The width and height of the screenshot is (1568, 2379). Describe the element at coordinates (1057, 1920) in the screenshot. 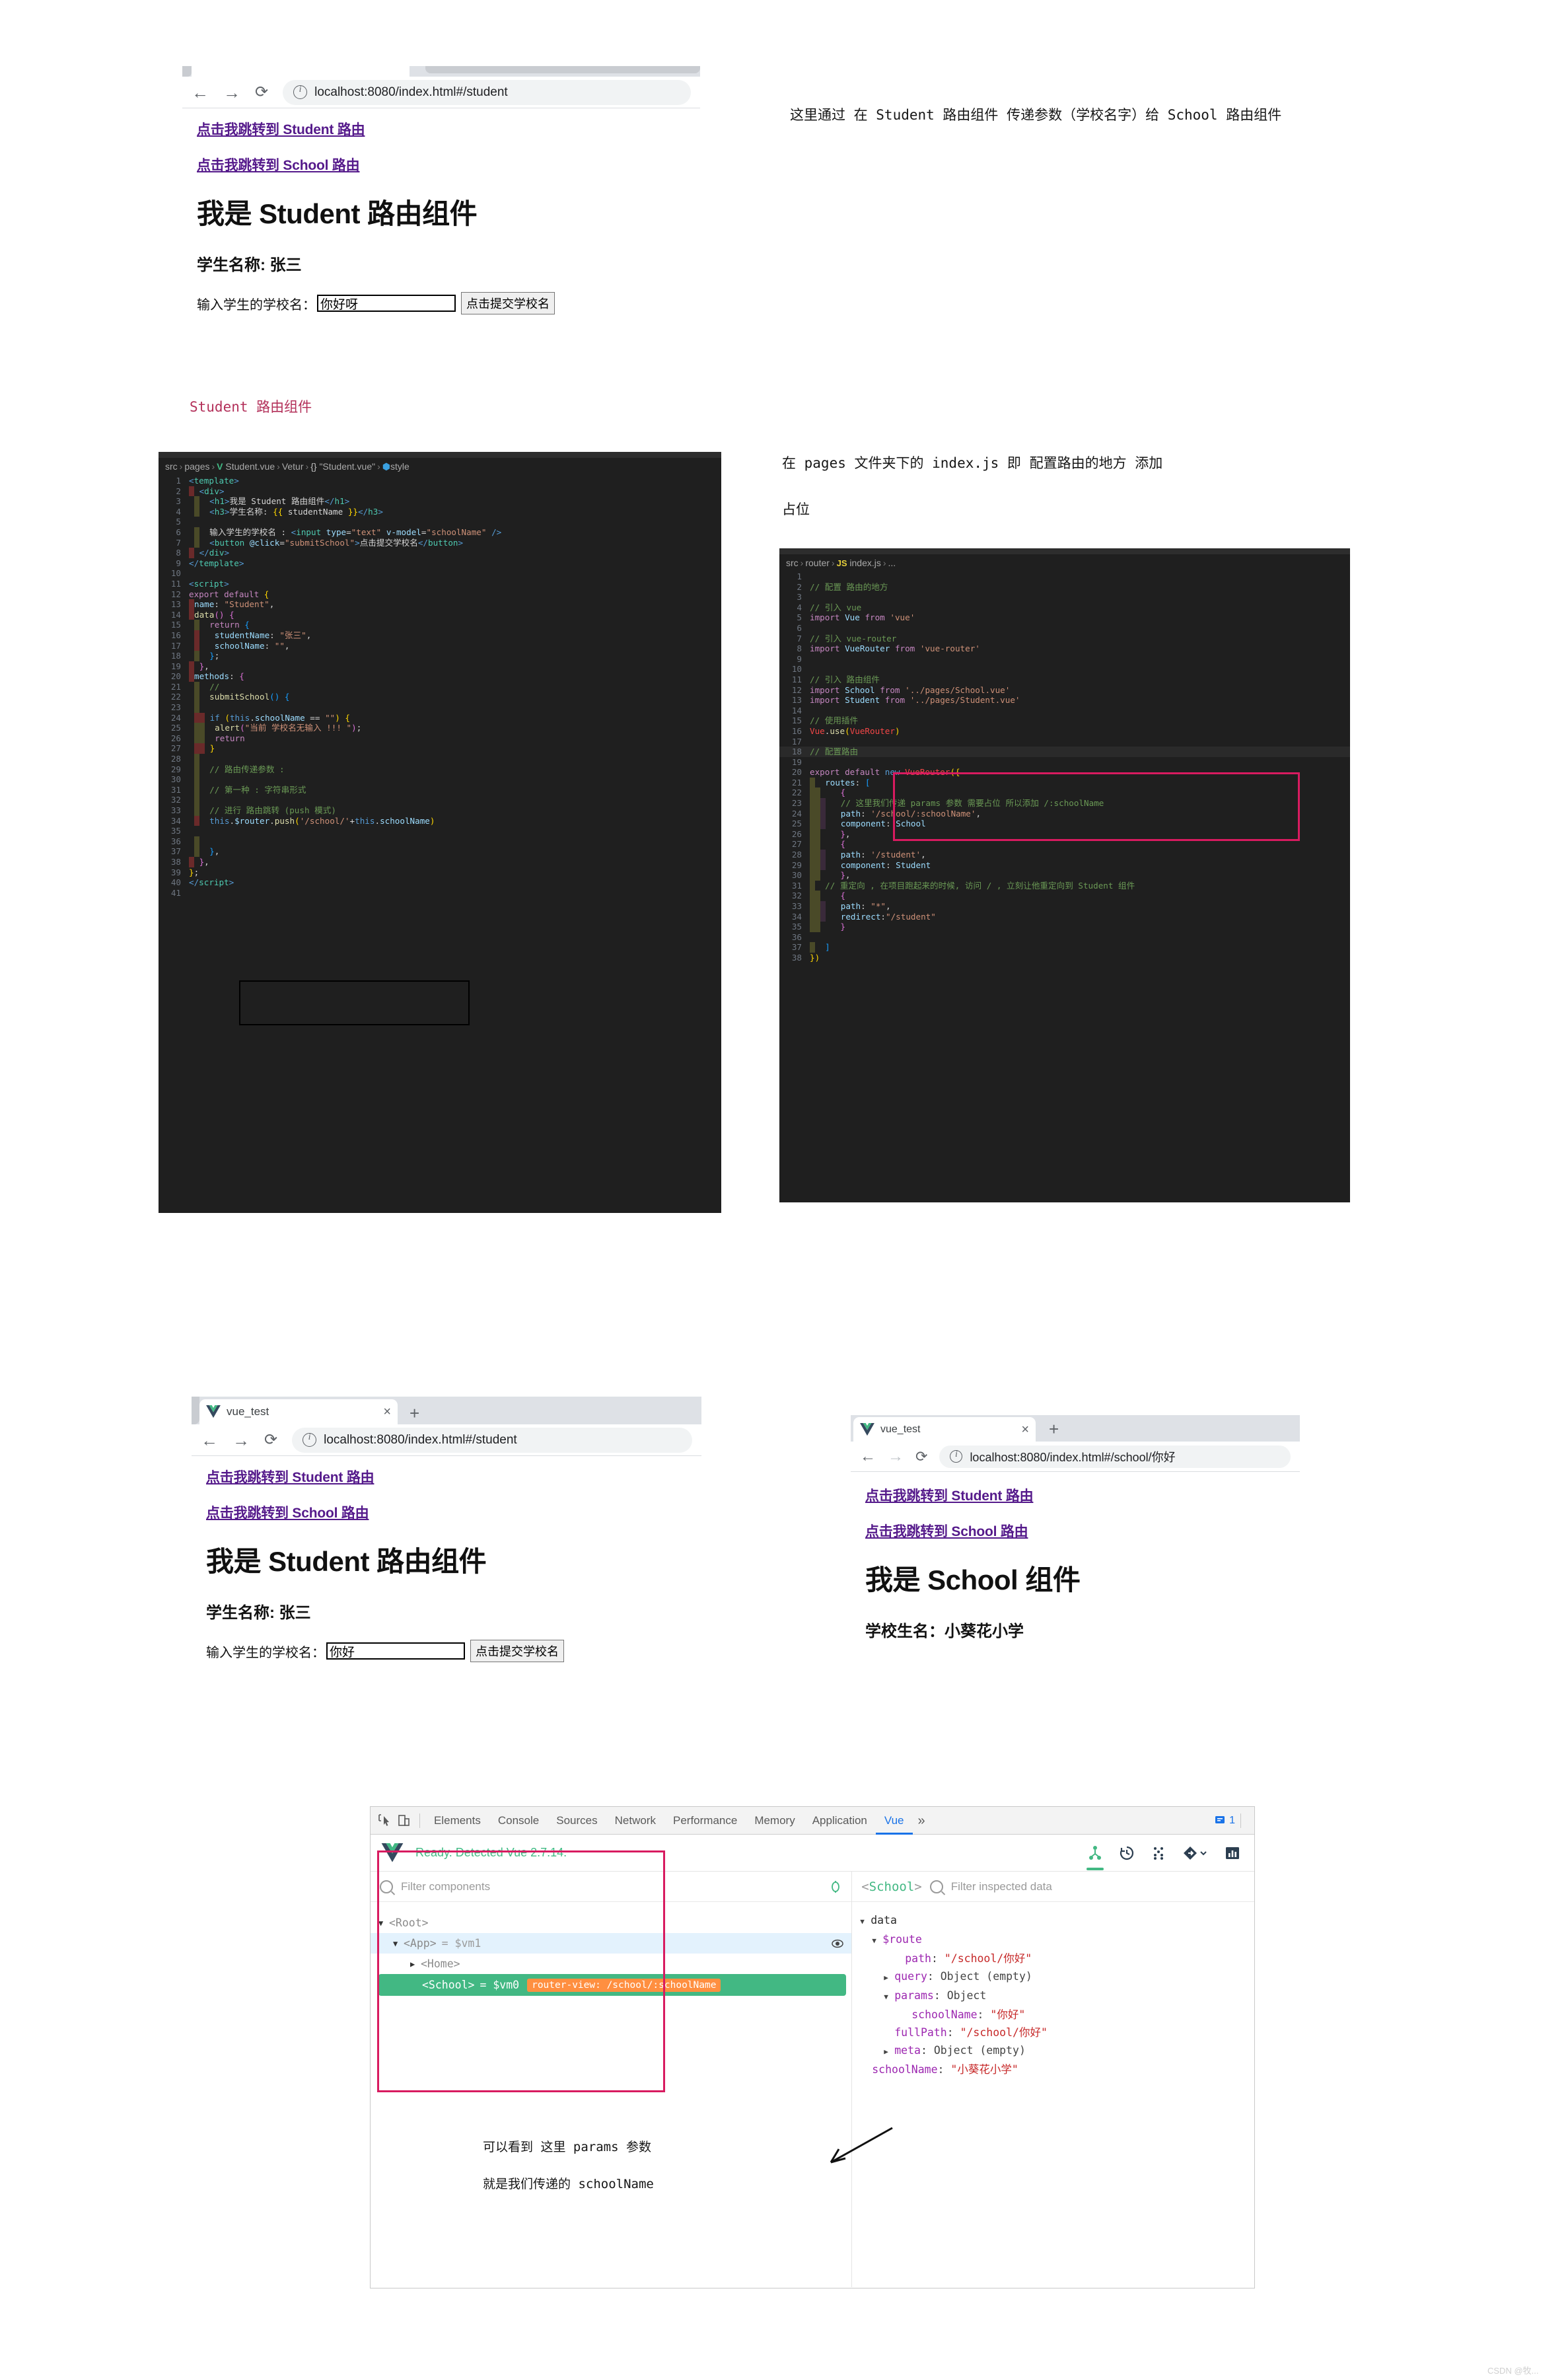

I see `data-row-data: ▼ data` at that location.